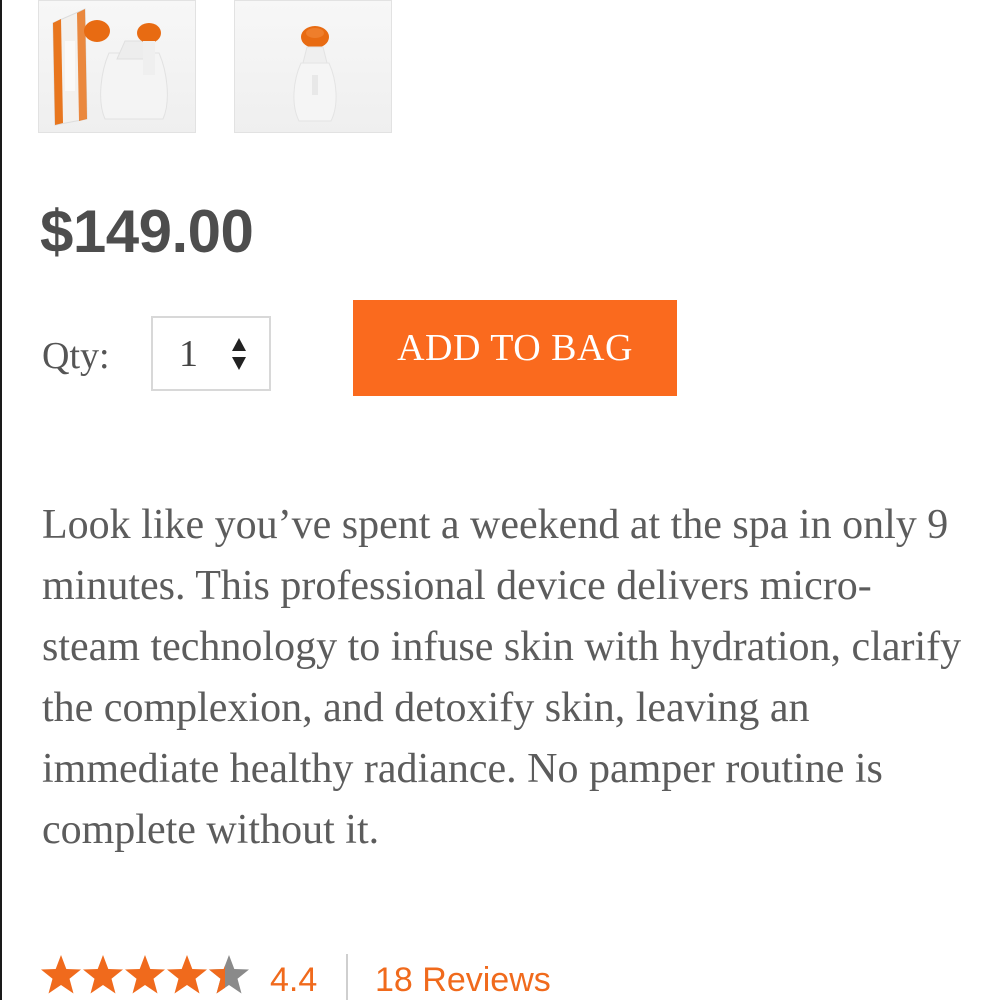  Describe the element at coordinates (76, 356) in the screenshot. I see `quantity-label: Qty:` at that location.